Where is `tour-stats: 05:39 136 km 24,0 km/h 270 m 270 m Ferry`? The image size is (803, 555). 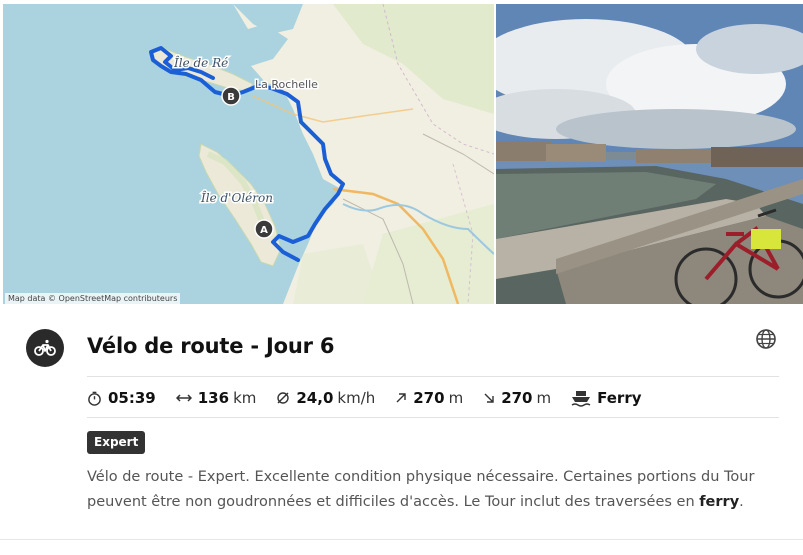 tour-stats: 05:39 136 km 24,0 km/h 270 m 270 m Ferry is located at coordinates (374, 398).